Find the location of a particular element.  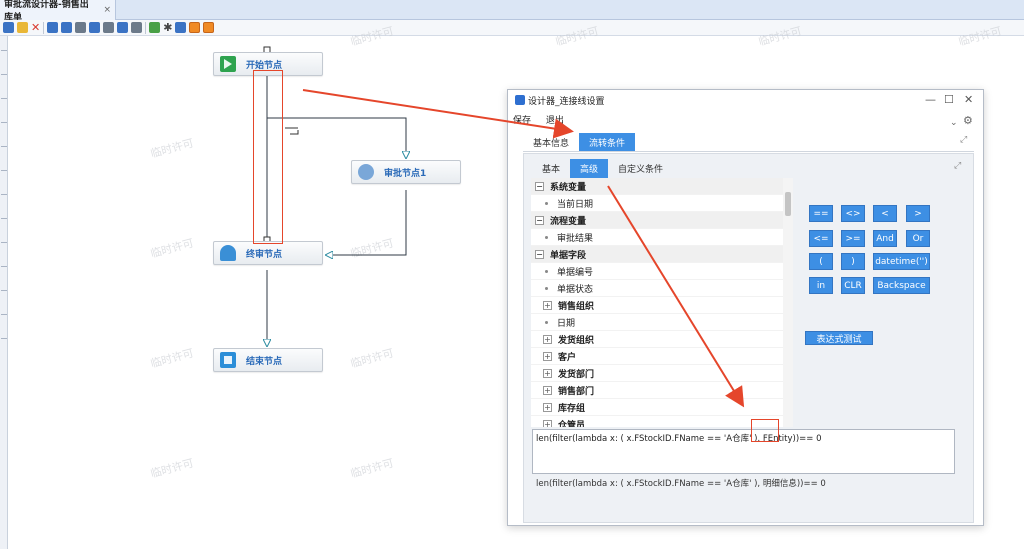

annotation-arrow-to-expression is located at coordinates (676, 296).